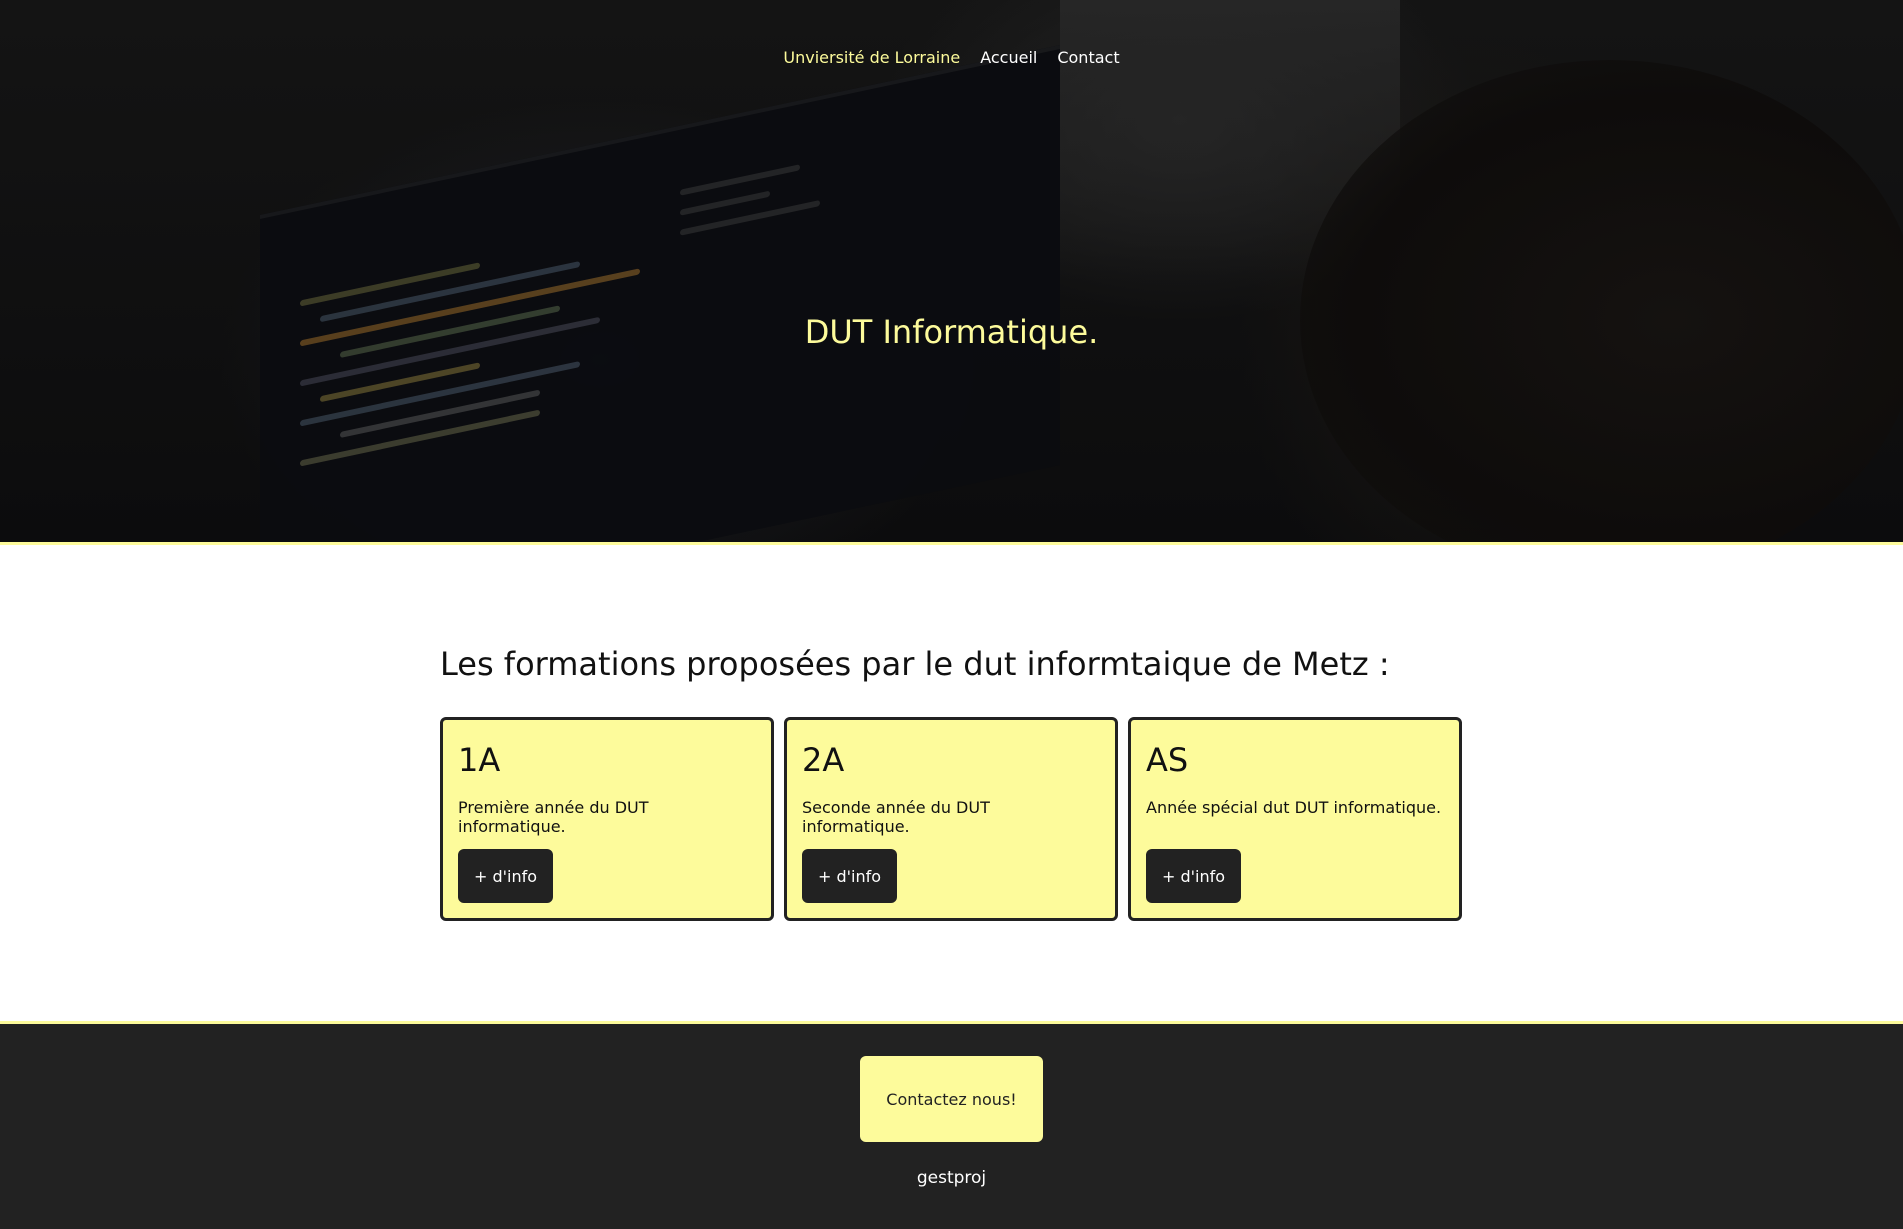 This screenshot has height=1229, width=1903. Describe the element at coordinates (506, 876) in the screenshot. I see `more-info-button-1a: + d'info` at that location.